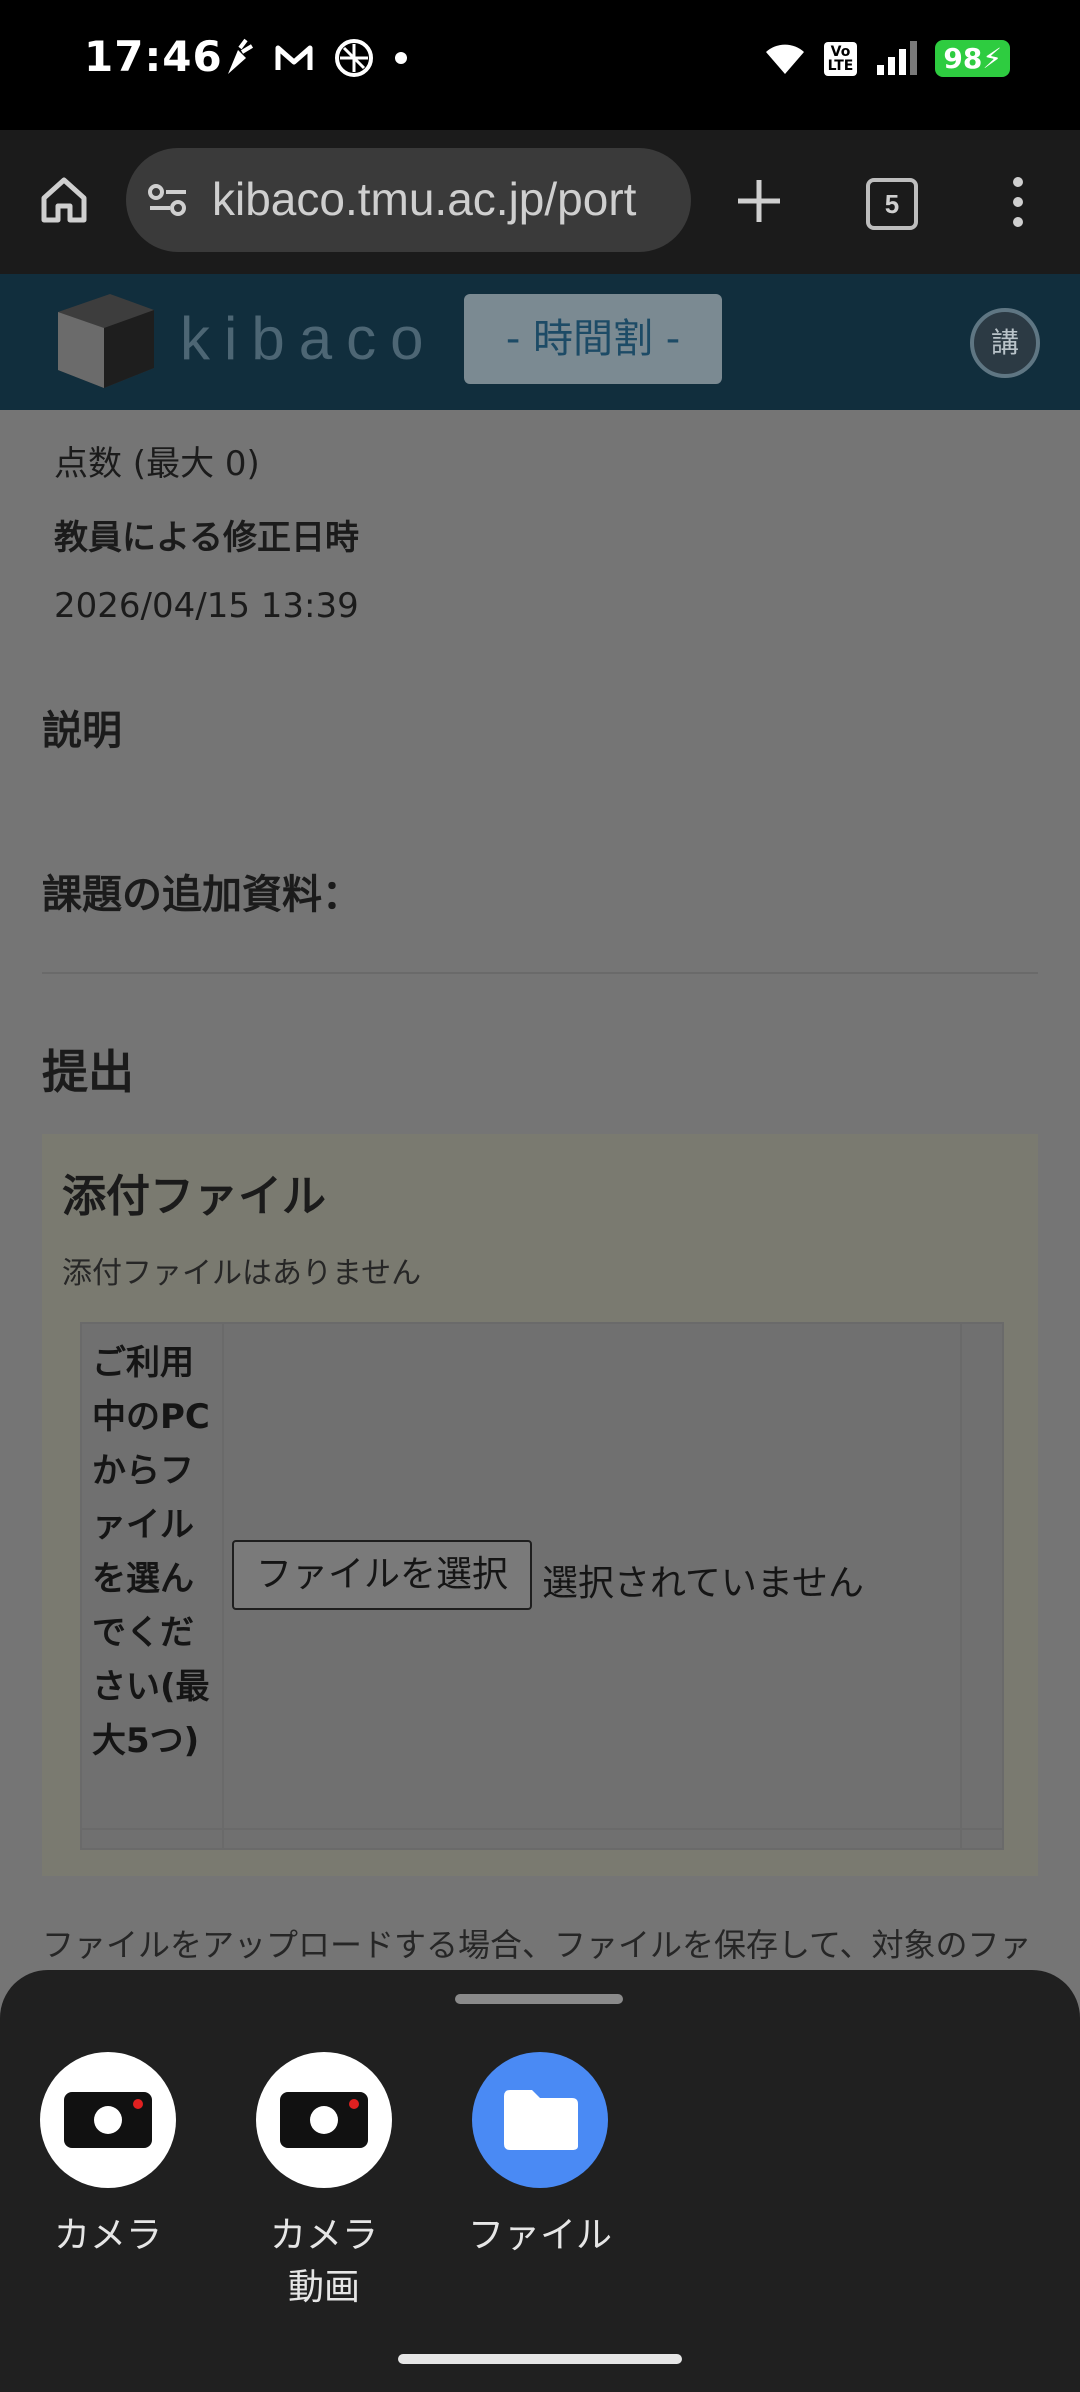 Image resolution: width=1080 pixels, height=2392 pixels. I want to click on file-option-label: ファイル, so click(539, 2235).